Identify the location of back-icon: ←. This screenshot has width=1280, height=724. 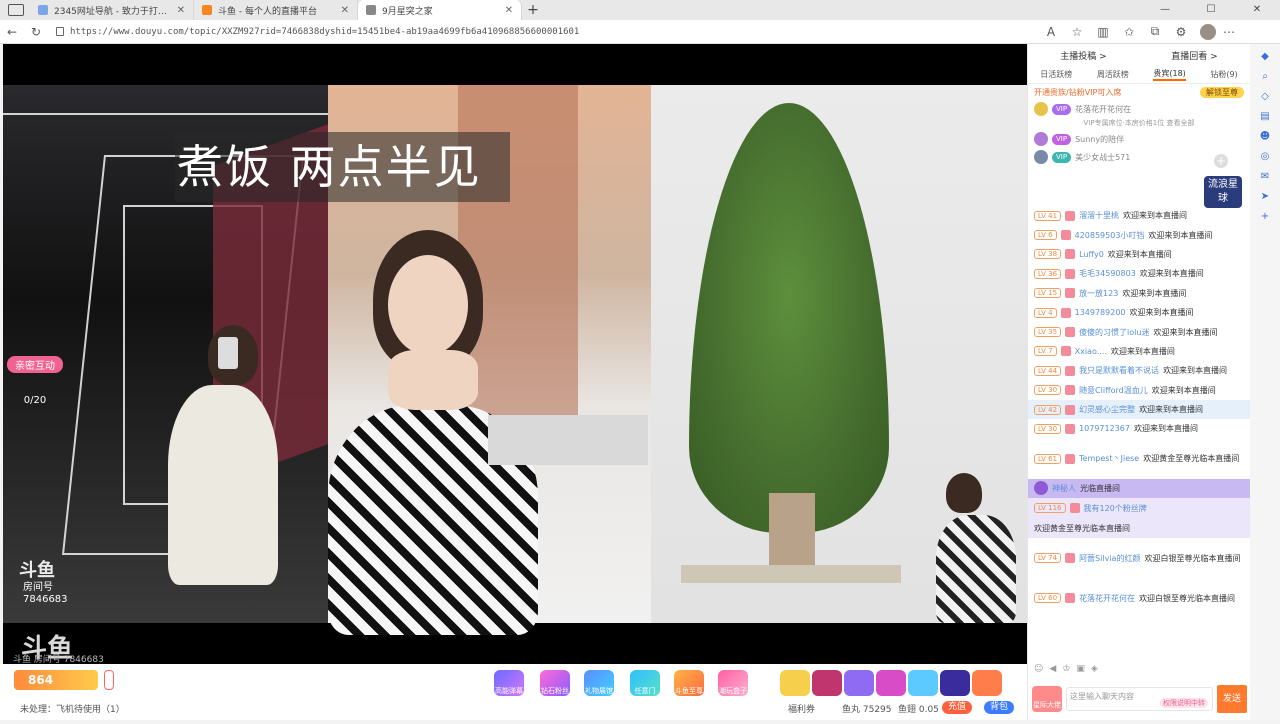
(12, 32).